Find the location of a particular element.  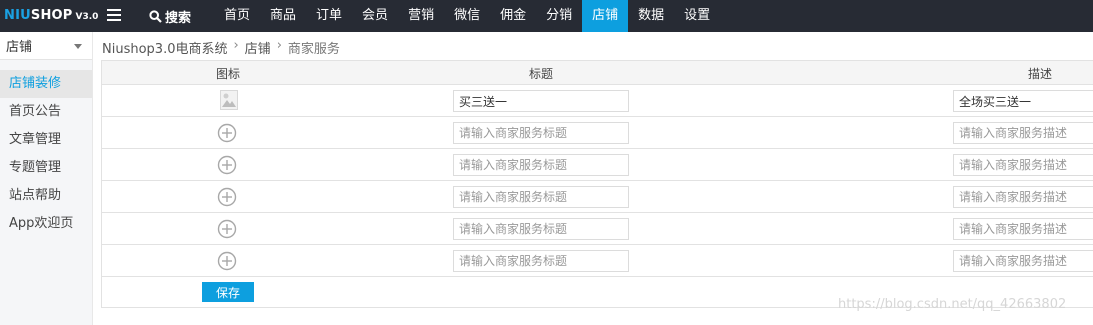

sidebar-item-topic-management: 专题管理 is located at coordinates (46, 168).